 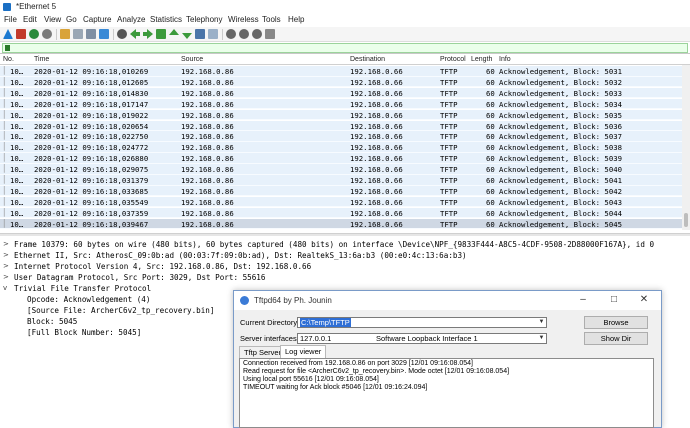 What do you see at coordinates (187, 36) in the screenshot?
I see `last-packet-icon` at bounding box center [187, 36].